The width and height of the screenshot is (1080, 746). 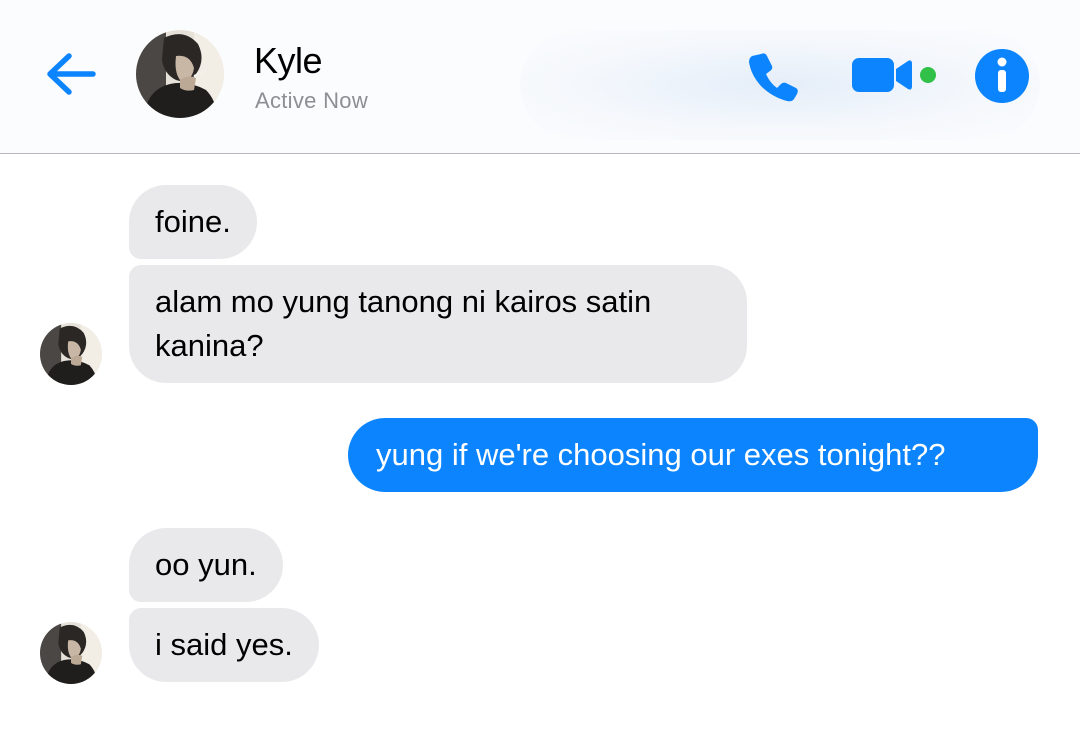 What do you see at coordinates (193, 222) in the screenshot?
I see `message-bubble-incoming: foine.` at bounding box center [193, 222].